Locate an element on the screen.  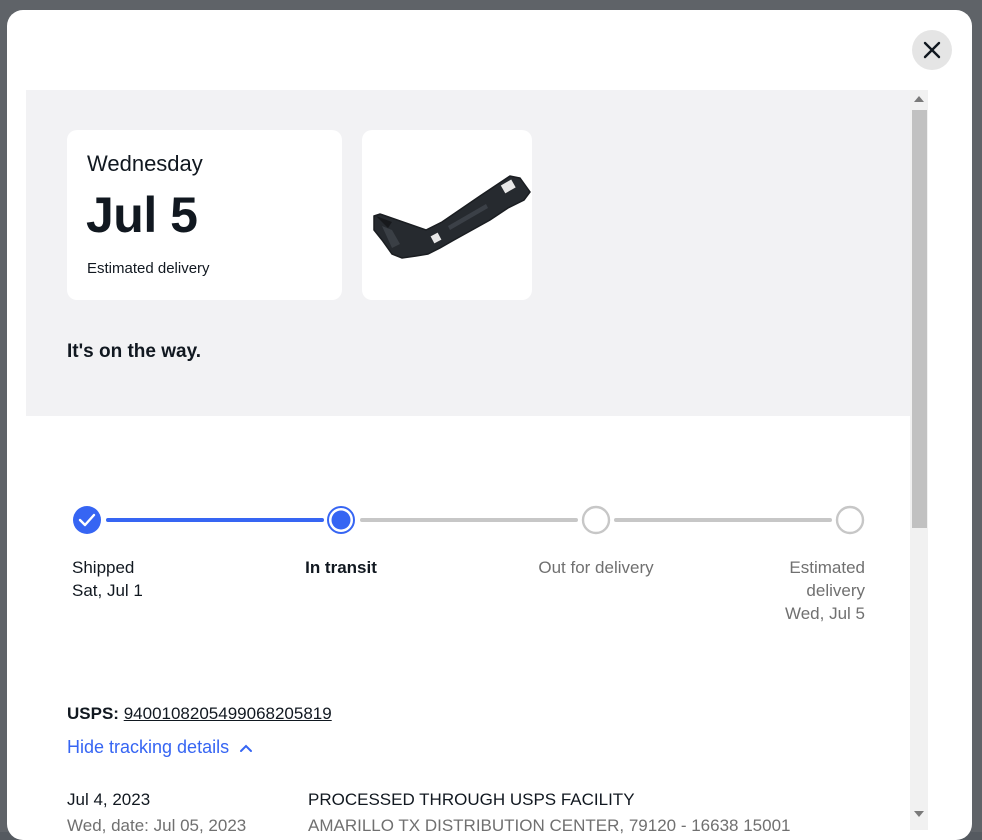
tracking-number-link: 9400108205499068205819 is located at coordinates (228, 713).